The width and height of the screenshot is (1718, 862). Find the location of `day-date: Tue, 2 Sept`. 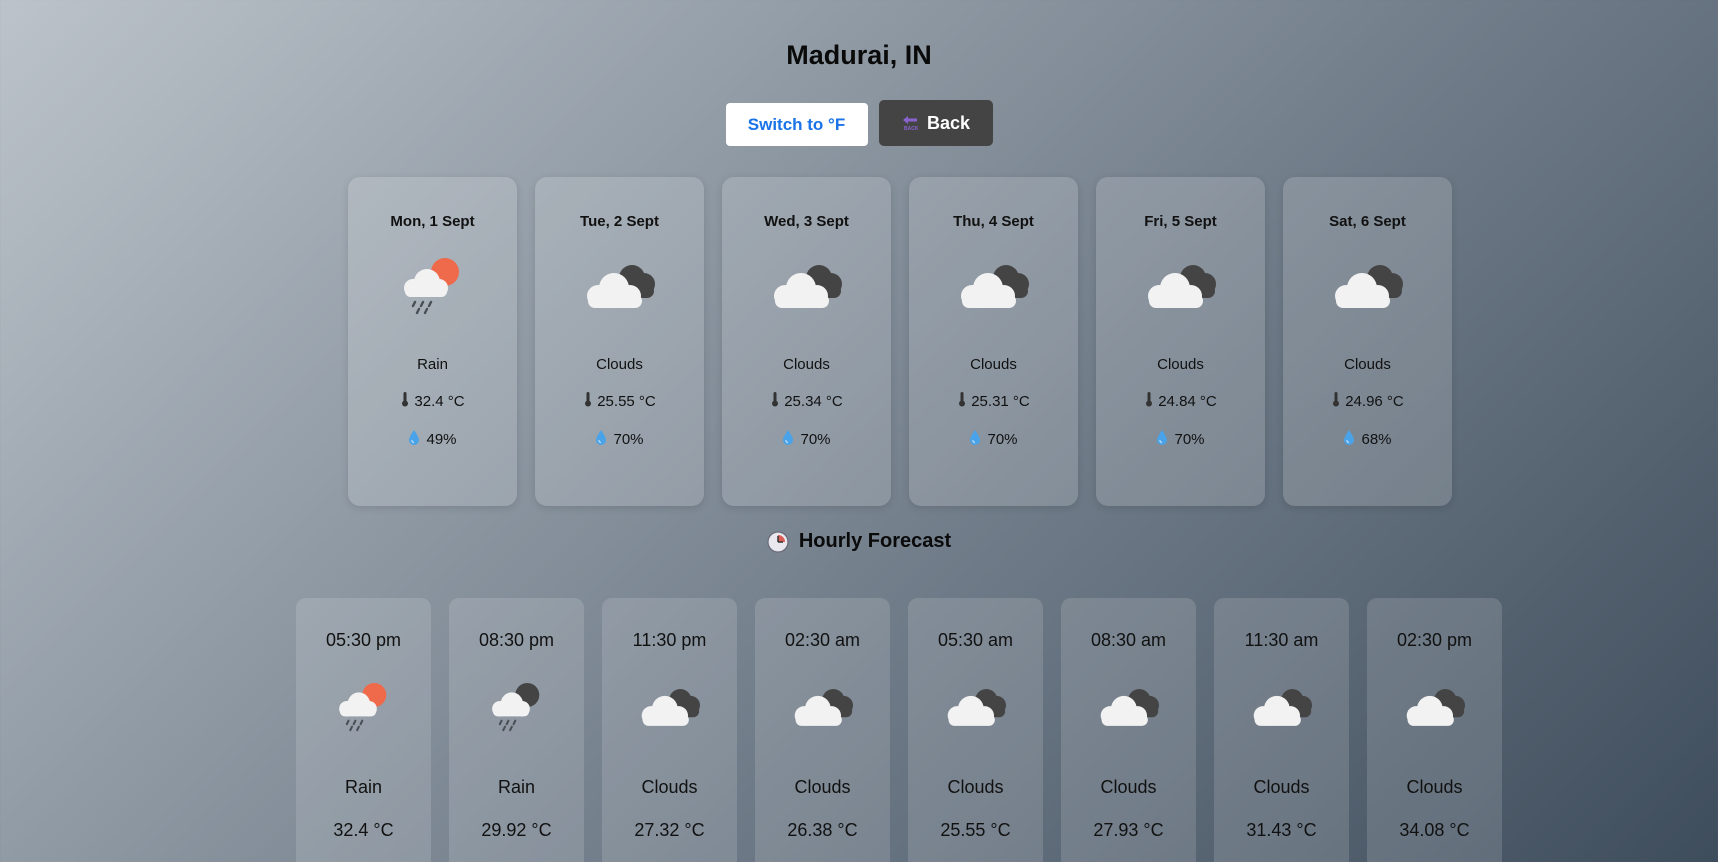

day-date: Tue, 2 Sept is located at coordinates (619, 221).